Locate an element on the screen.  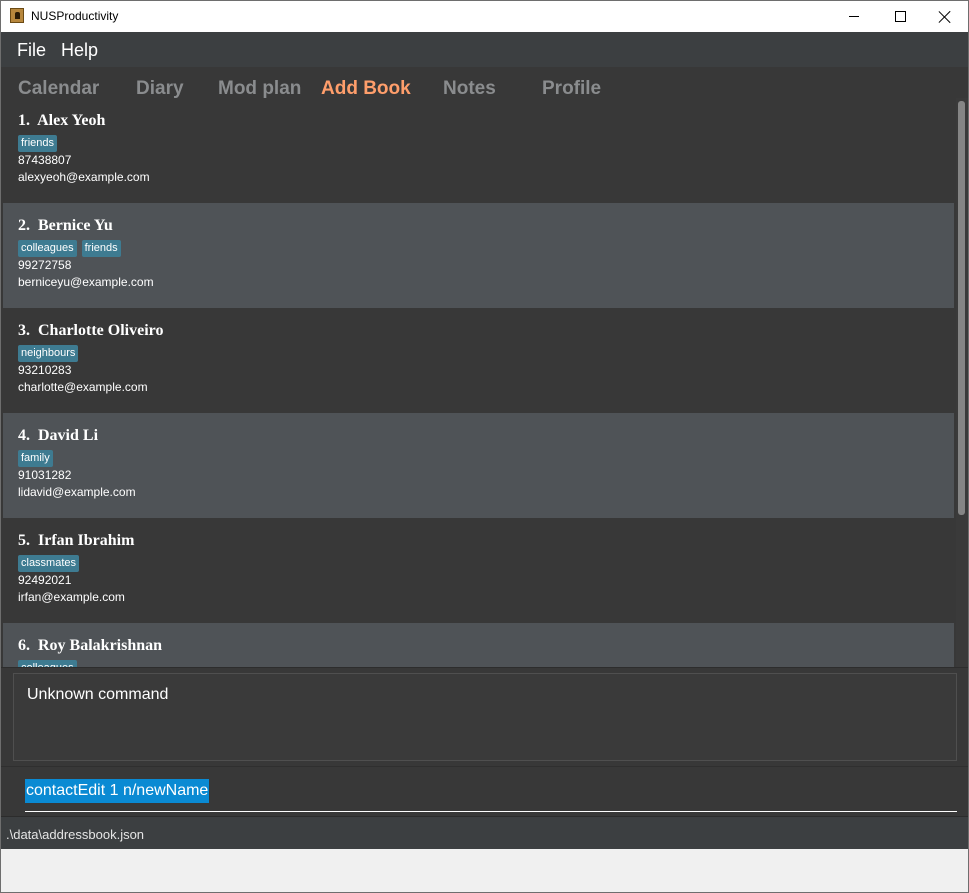
tag-list: colleagues friends is located at coordinates (69, 248).